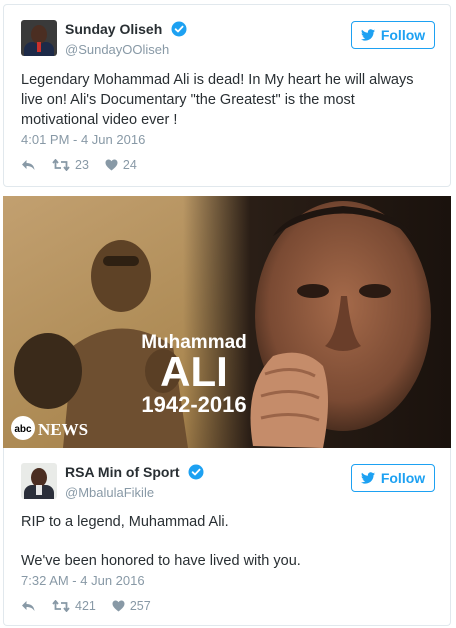 The height and width of the screenshot is (628, 456). Describe the element at coordinates (63, 429) in the screenshot. I see `network-name: NEWS` at that location.